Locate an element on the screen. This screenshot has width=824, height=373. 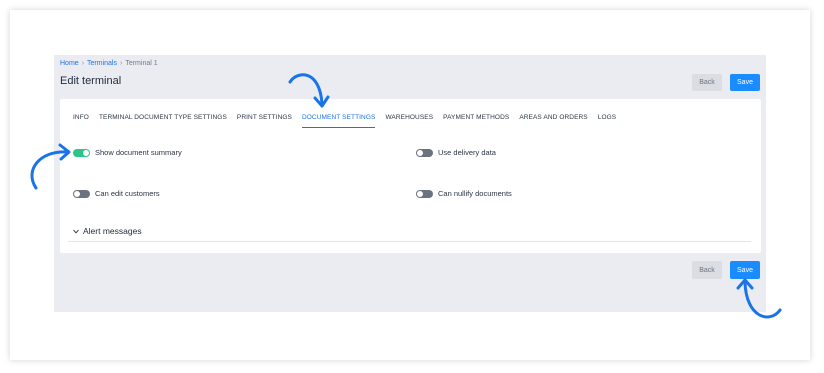
show-document-summary-toggle is located at coordinates (81, 152).